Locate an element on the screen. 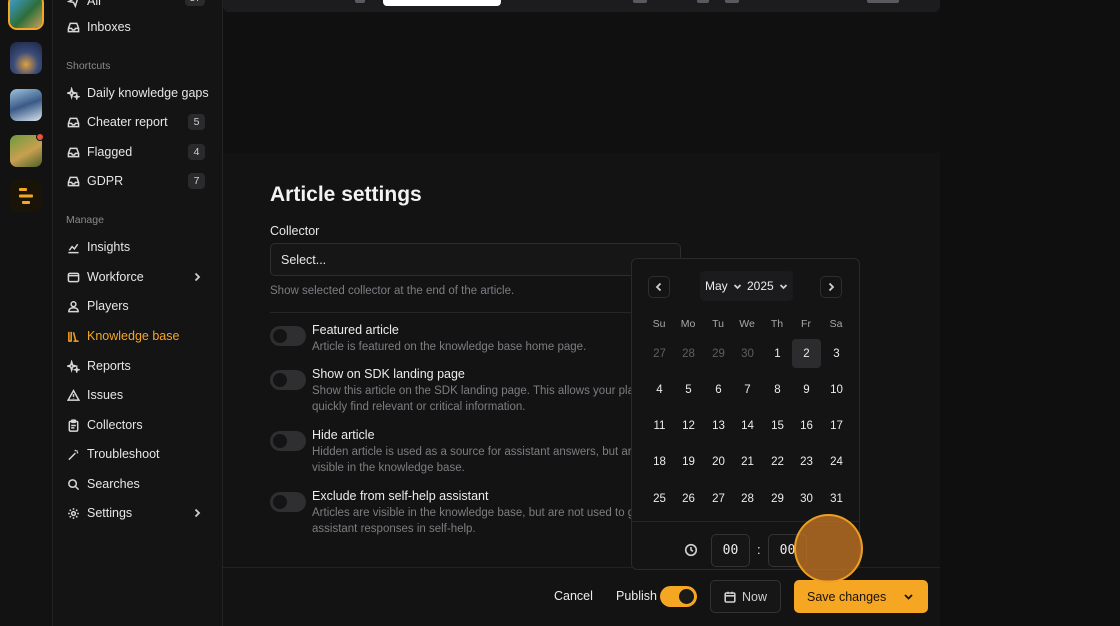 This screenshot has width=1120, height=626. publish-toggle is located at coordinates (678, 596).